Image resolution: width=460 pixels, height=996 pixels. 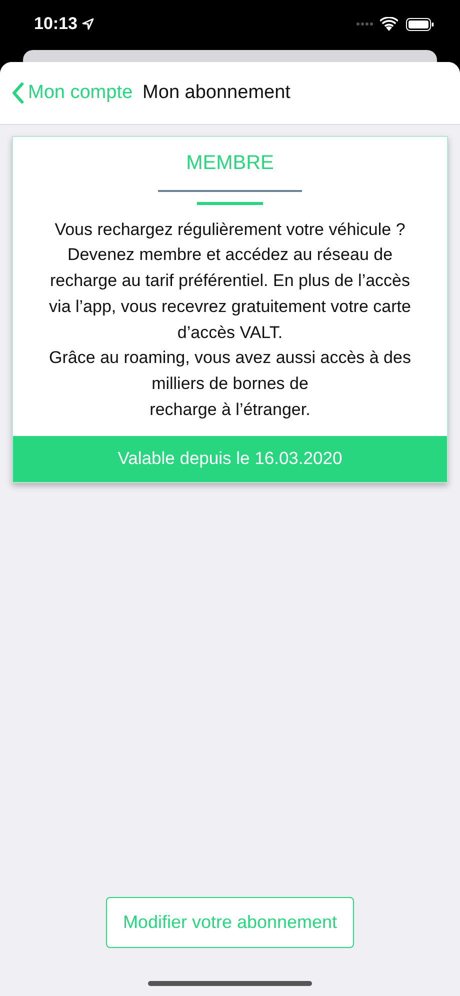 I want to click on battery-icon, so click(x=420, y=24).